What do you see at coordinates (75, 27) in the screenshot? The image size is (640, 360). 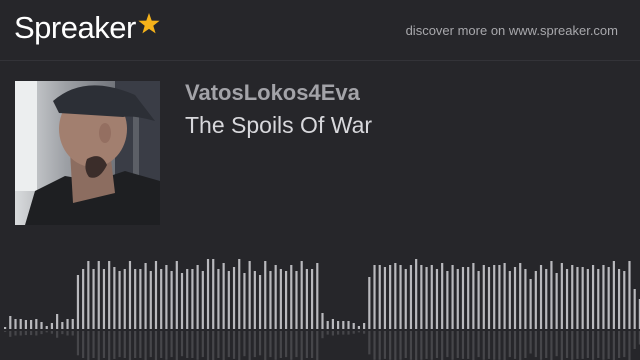 I see `logo-text: Spreaker` at bounding box center [75, 27].